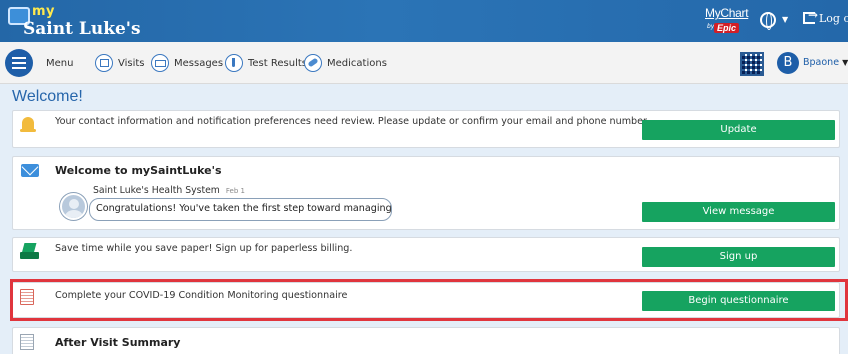 This screenshot has width=848, height=354. What do you see at coordinates (833, 18) in the screenshot?
I see `logout-label: Log out` at bounding box center [833, 18].